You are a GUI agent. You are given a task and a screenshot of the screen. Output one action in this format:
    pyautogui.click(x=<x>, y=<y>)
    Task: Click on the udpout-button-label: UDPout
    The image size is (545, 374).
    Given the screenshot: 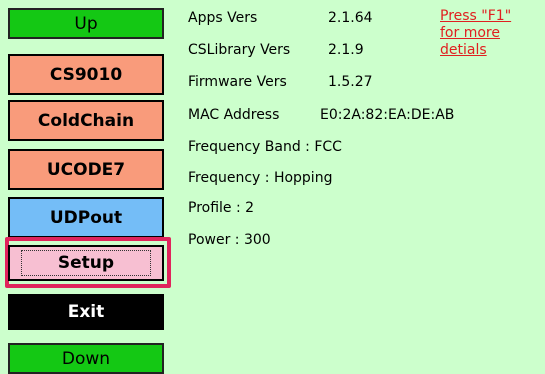 What is the action you would take?
    pyautogui.click(x=86, y=217)
    